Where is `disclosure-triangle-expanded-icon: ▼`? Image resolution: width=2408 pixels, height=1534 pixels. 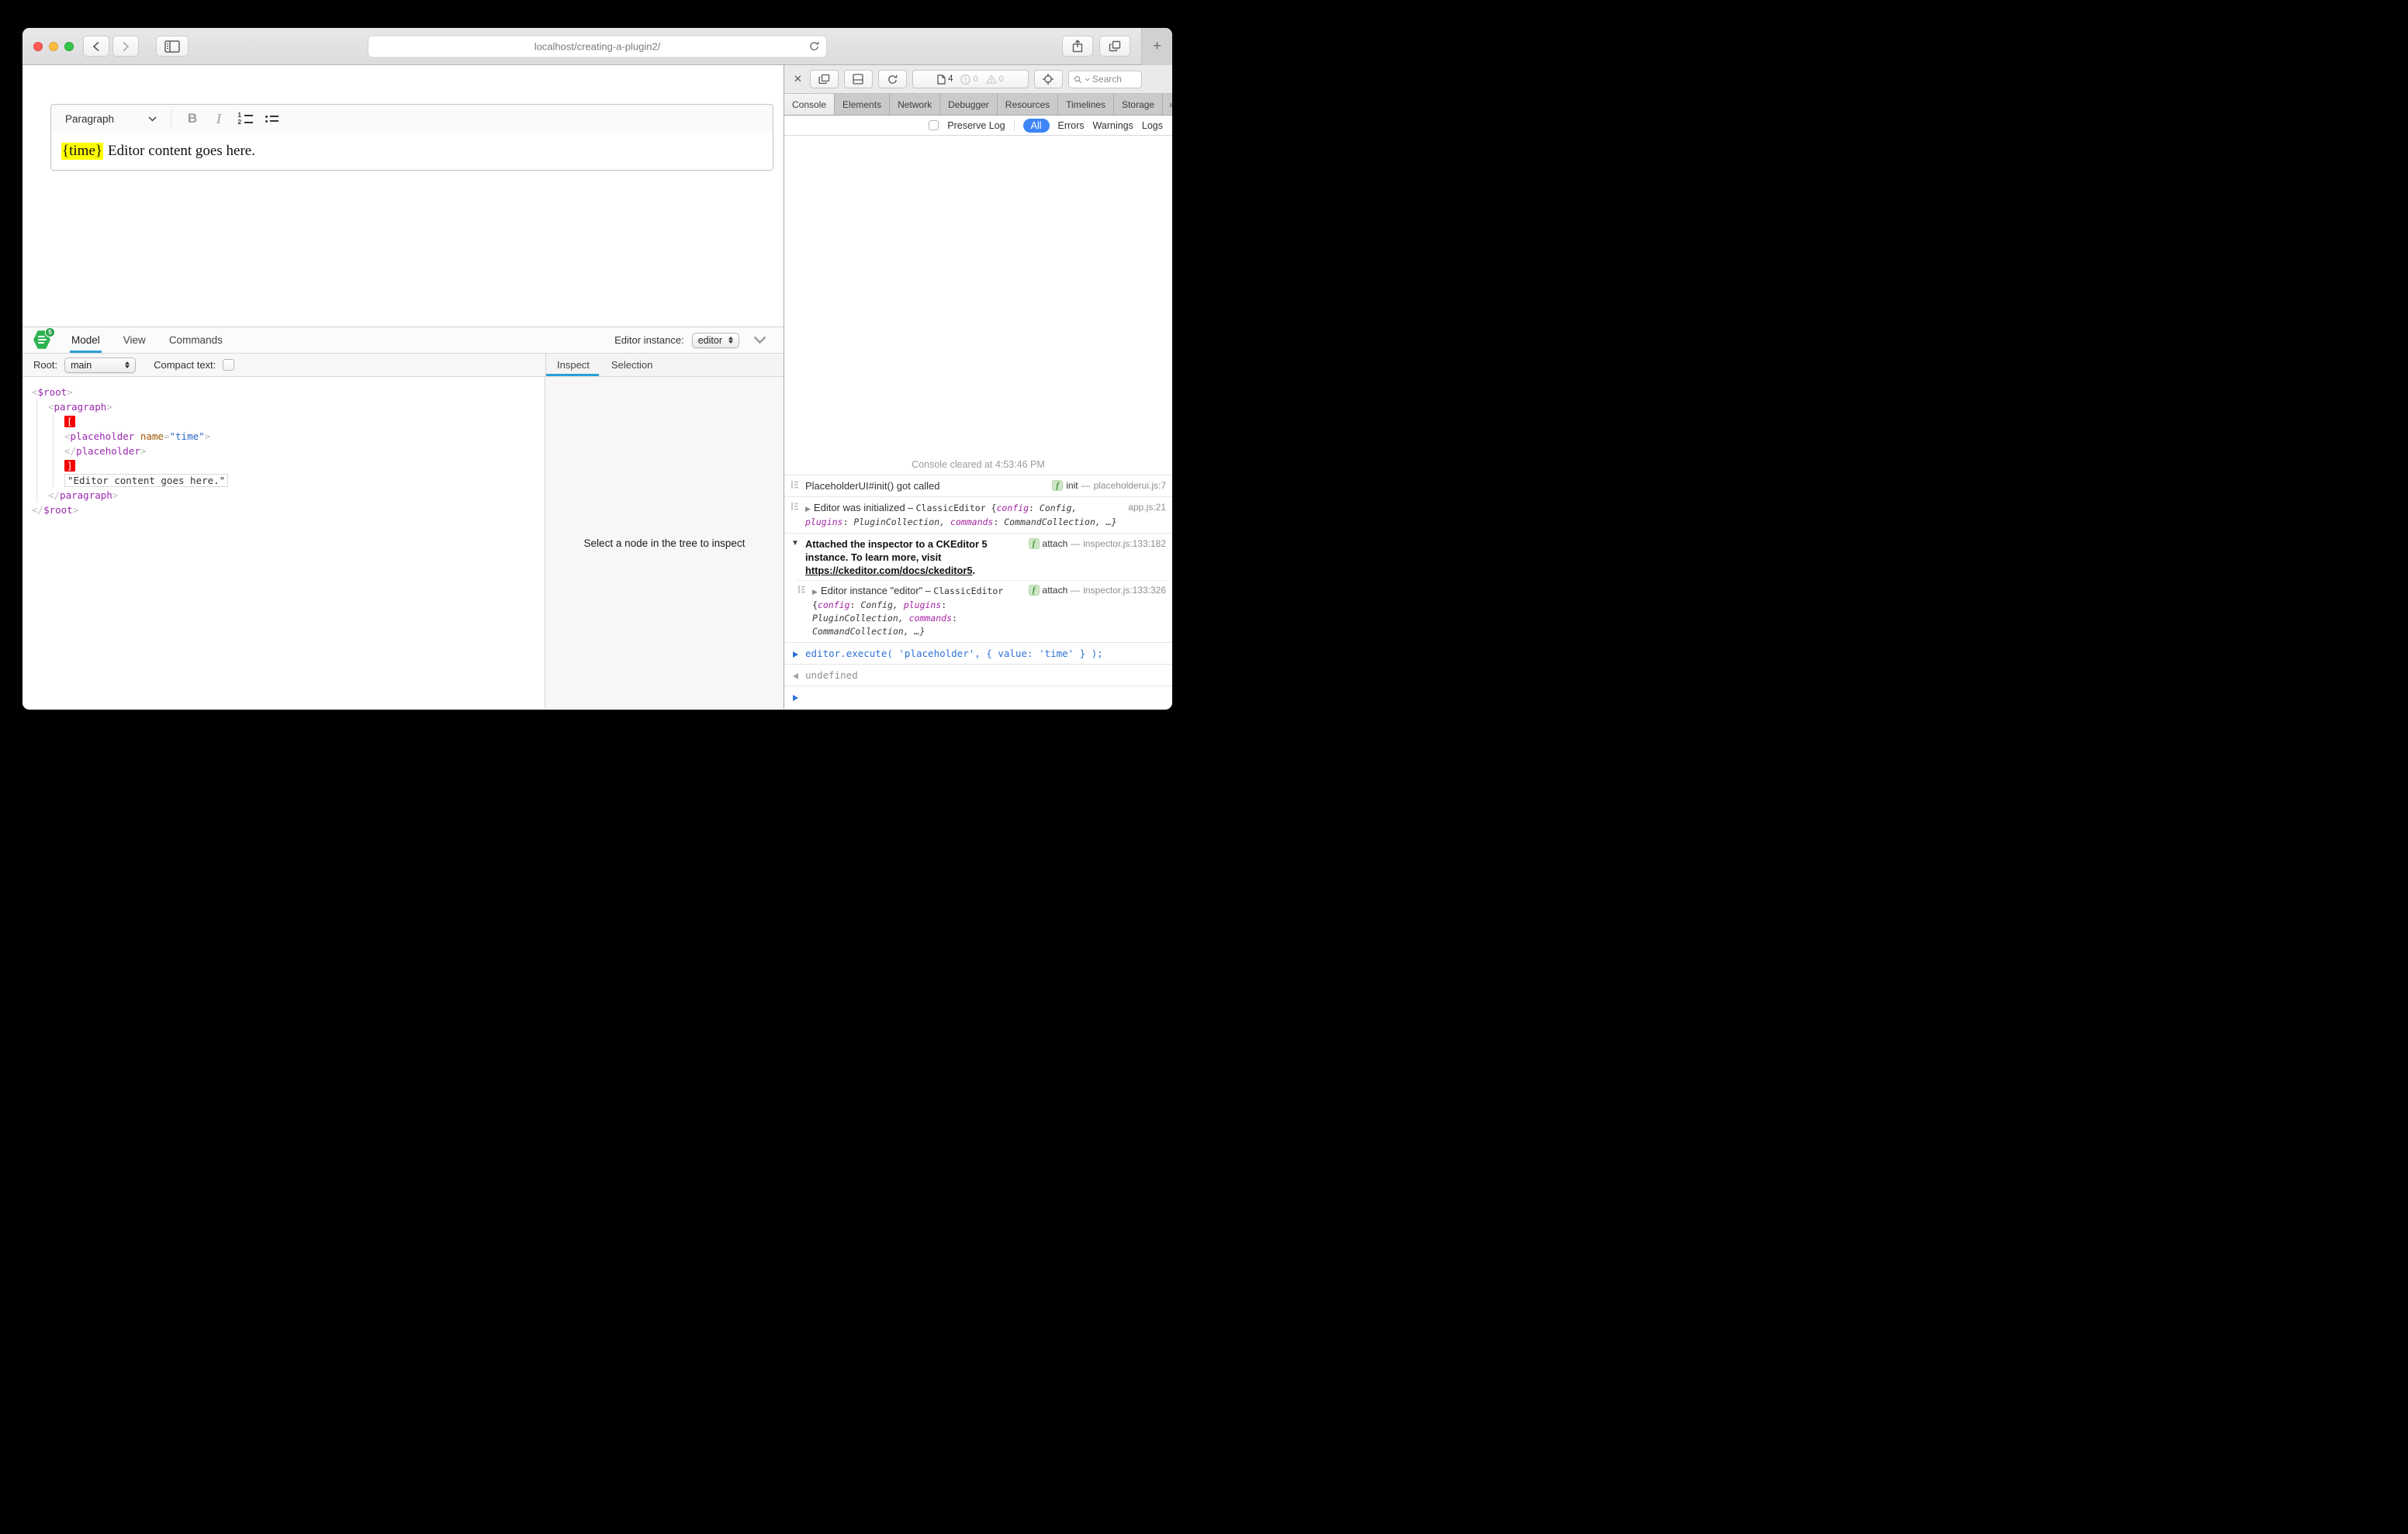 disclosure-triangle-expanded-icon: ▼ is located at coordinates (795, 543).